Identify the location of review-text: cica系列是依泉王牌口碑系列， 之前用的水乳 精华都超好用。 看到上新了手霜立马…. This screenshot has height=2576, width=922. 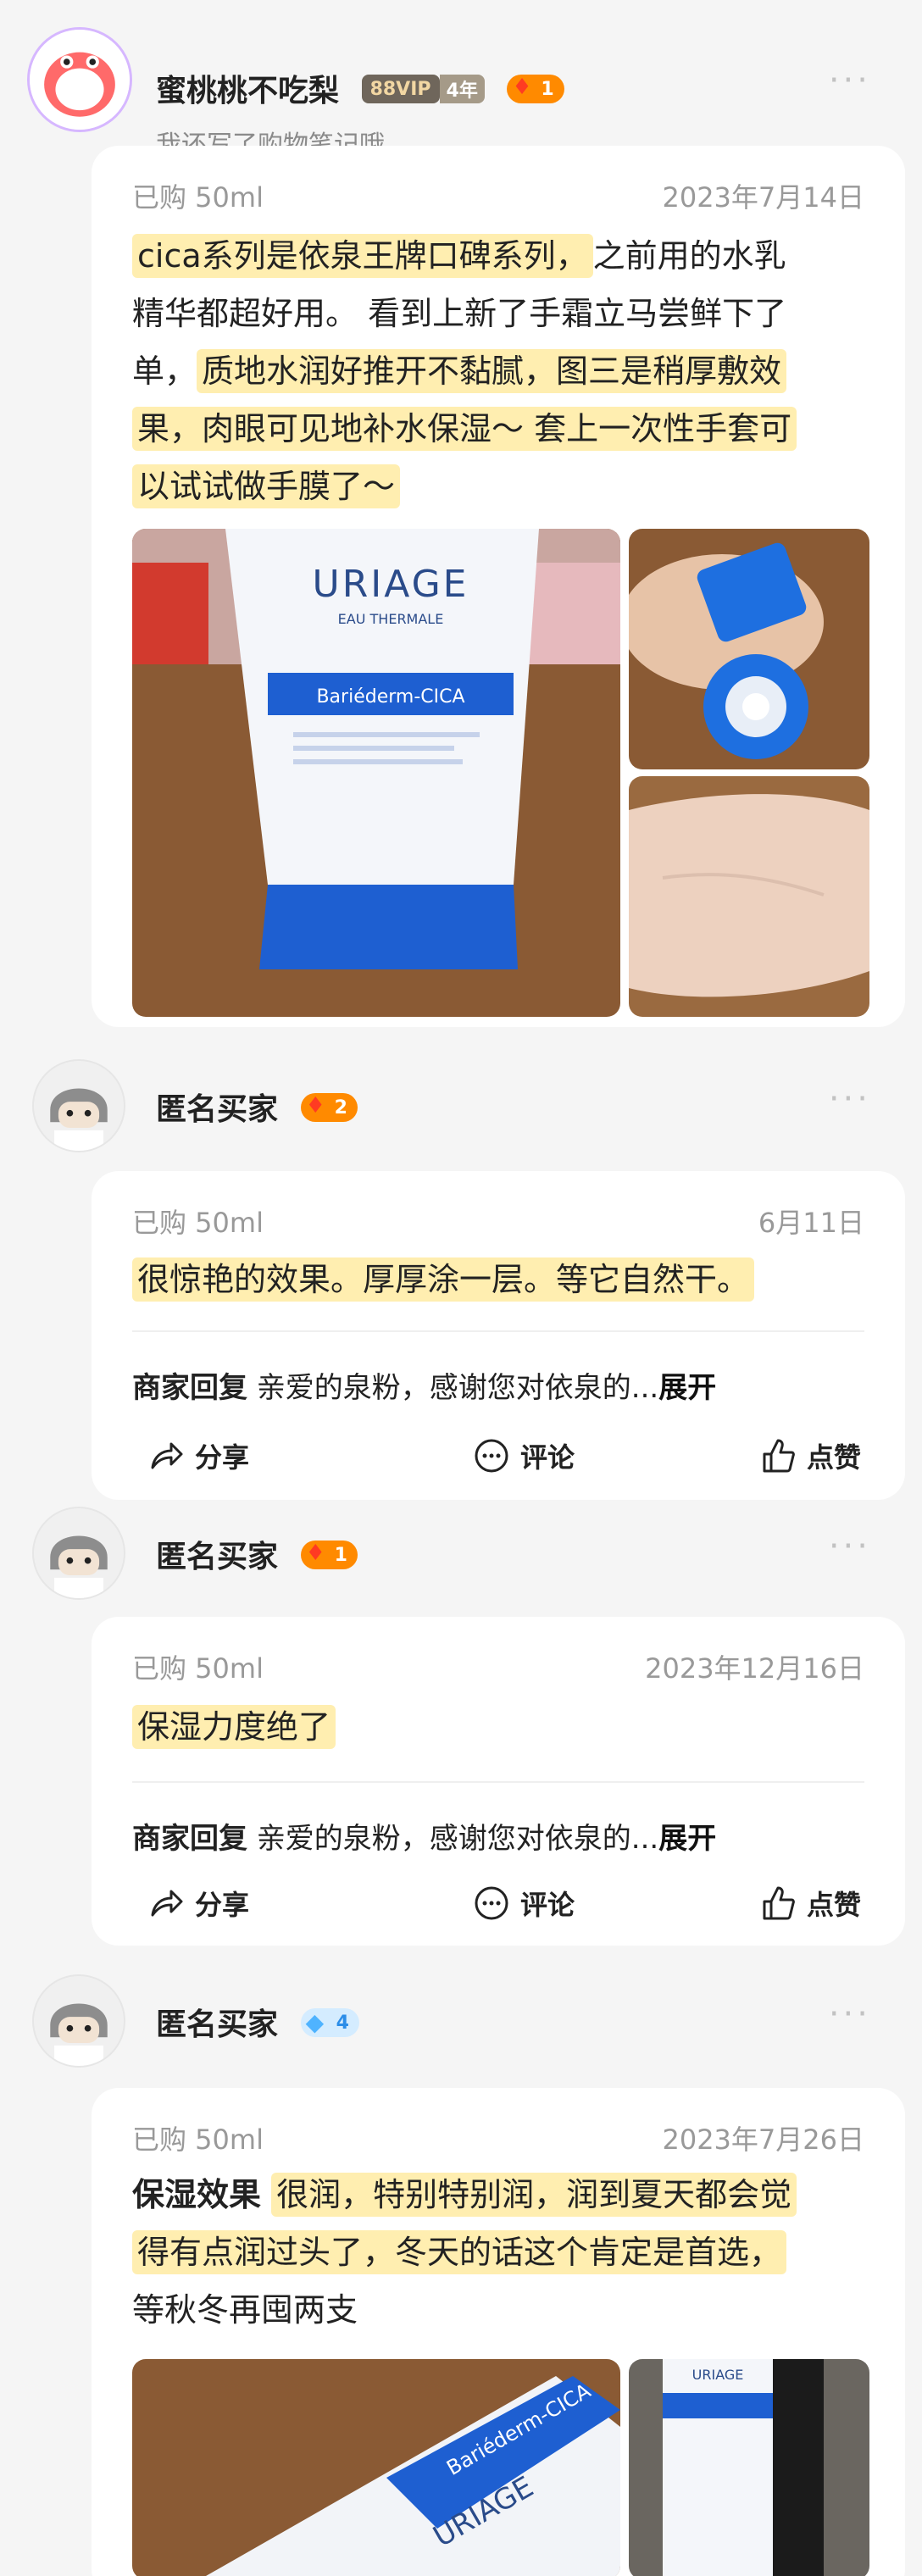
(498, 371).